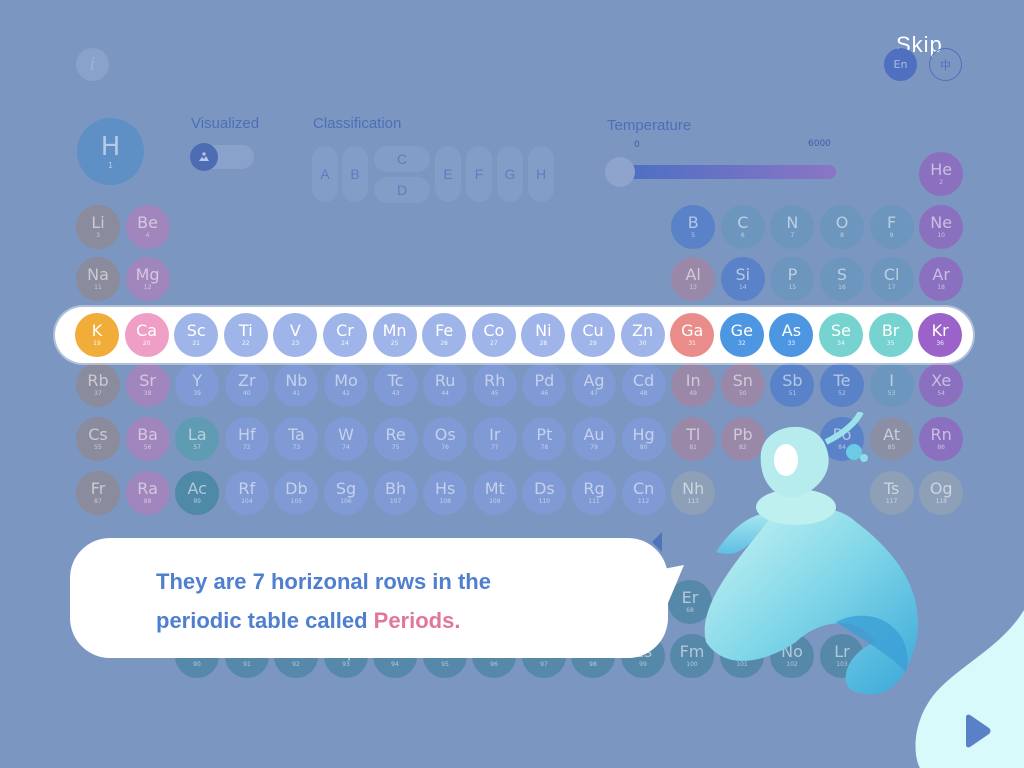  Describe the element at coordinates (395, 385) in the screenshot. I see `element-tc: Tc 43` at that location.